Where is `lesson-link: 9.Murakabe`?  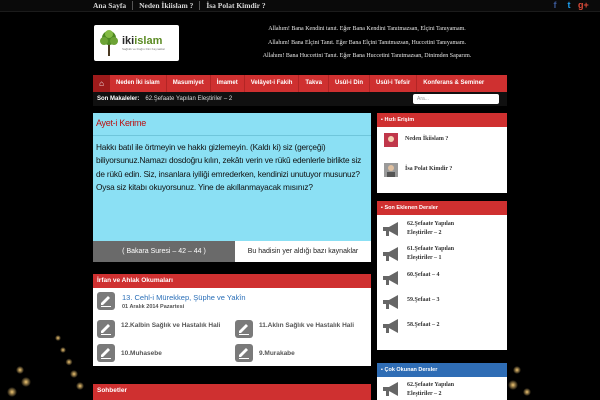
lesson-link: 9.Murakabe is located at coordinates (311, 353).